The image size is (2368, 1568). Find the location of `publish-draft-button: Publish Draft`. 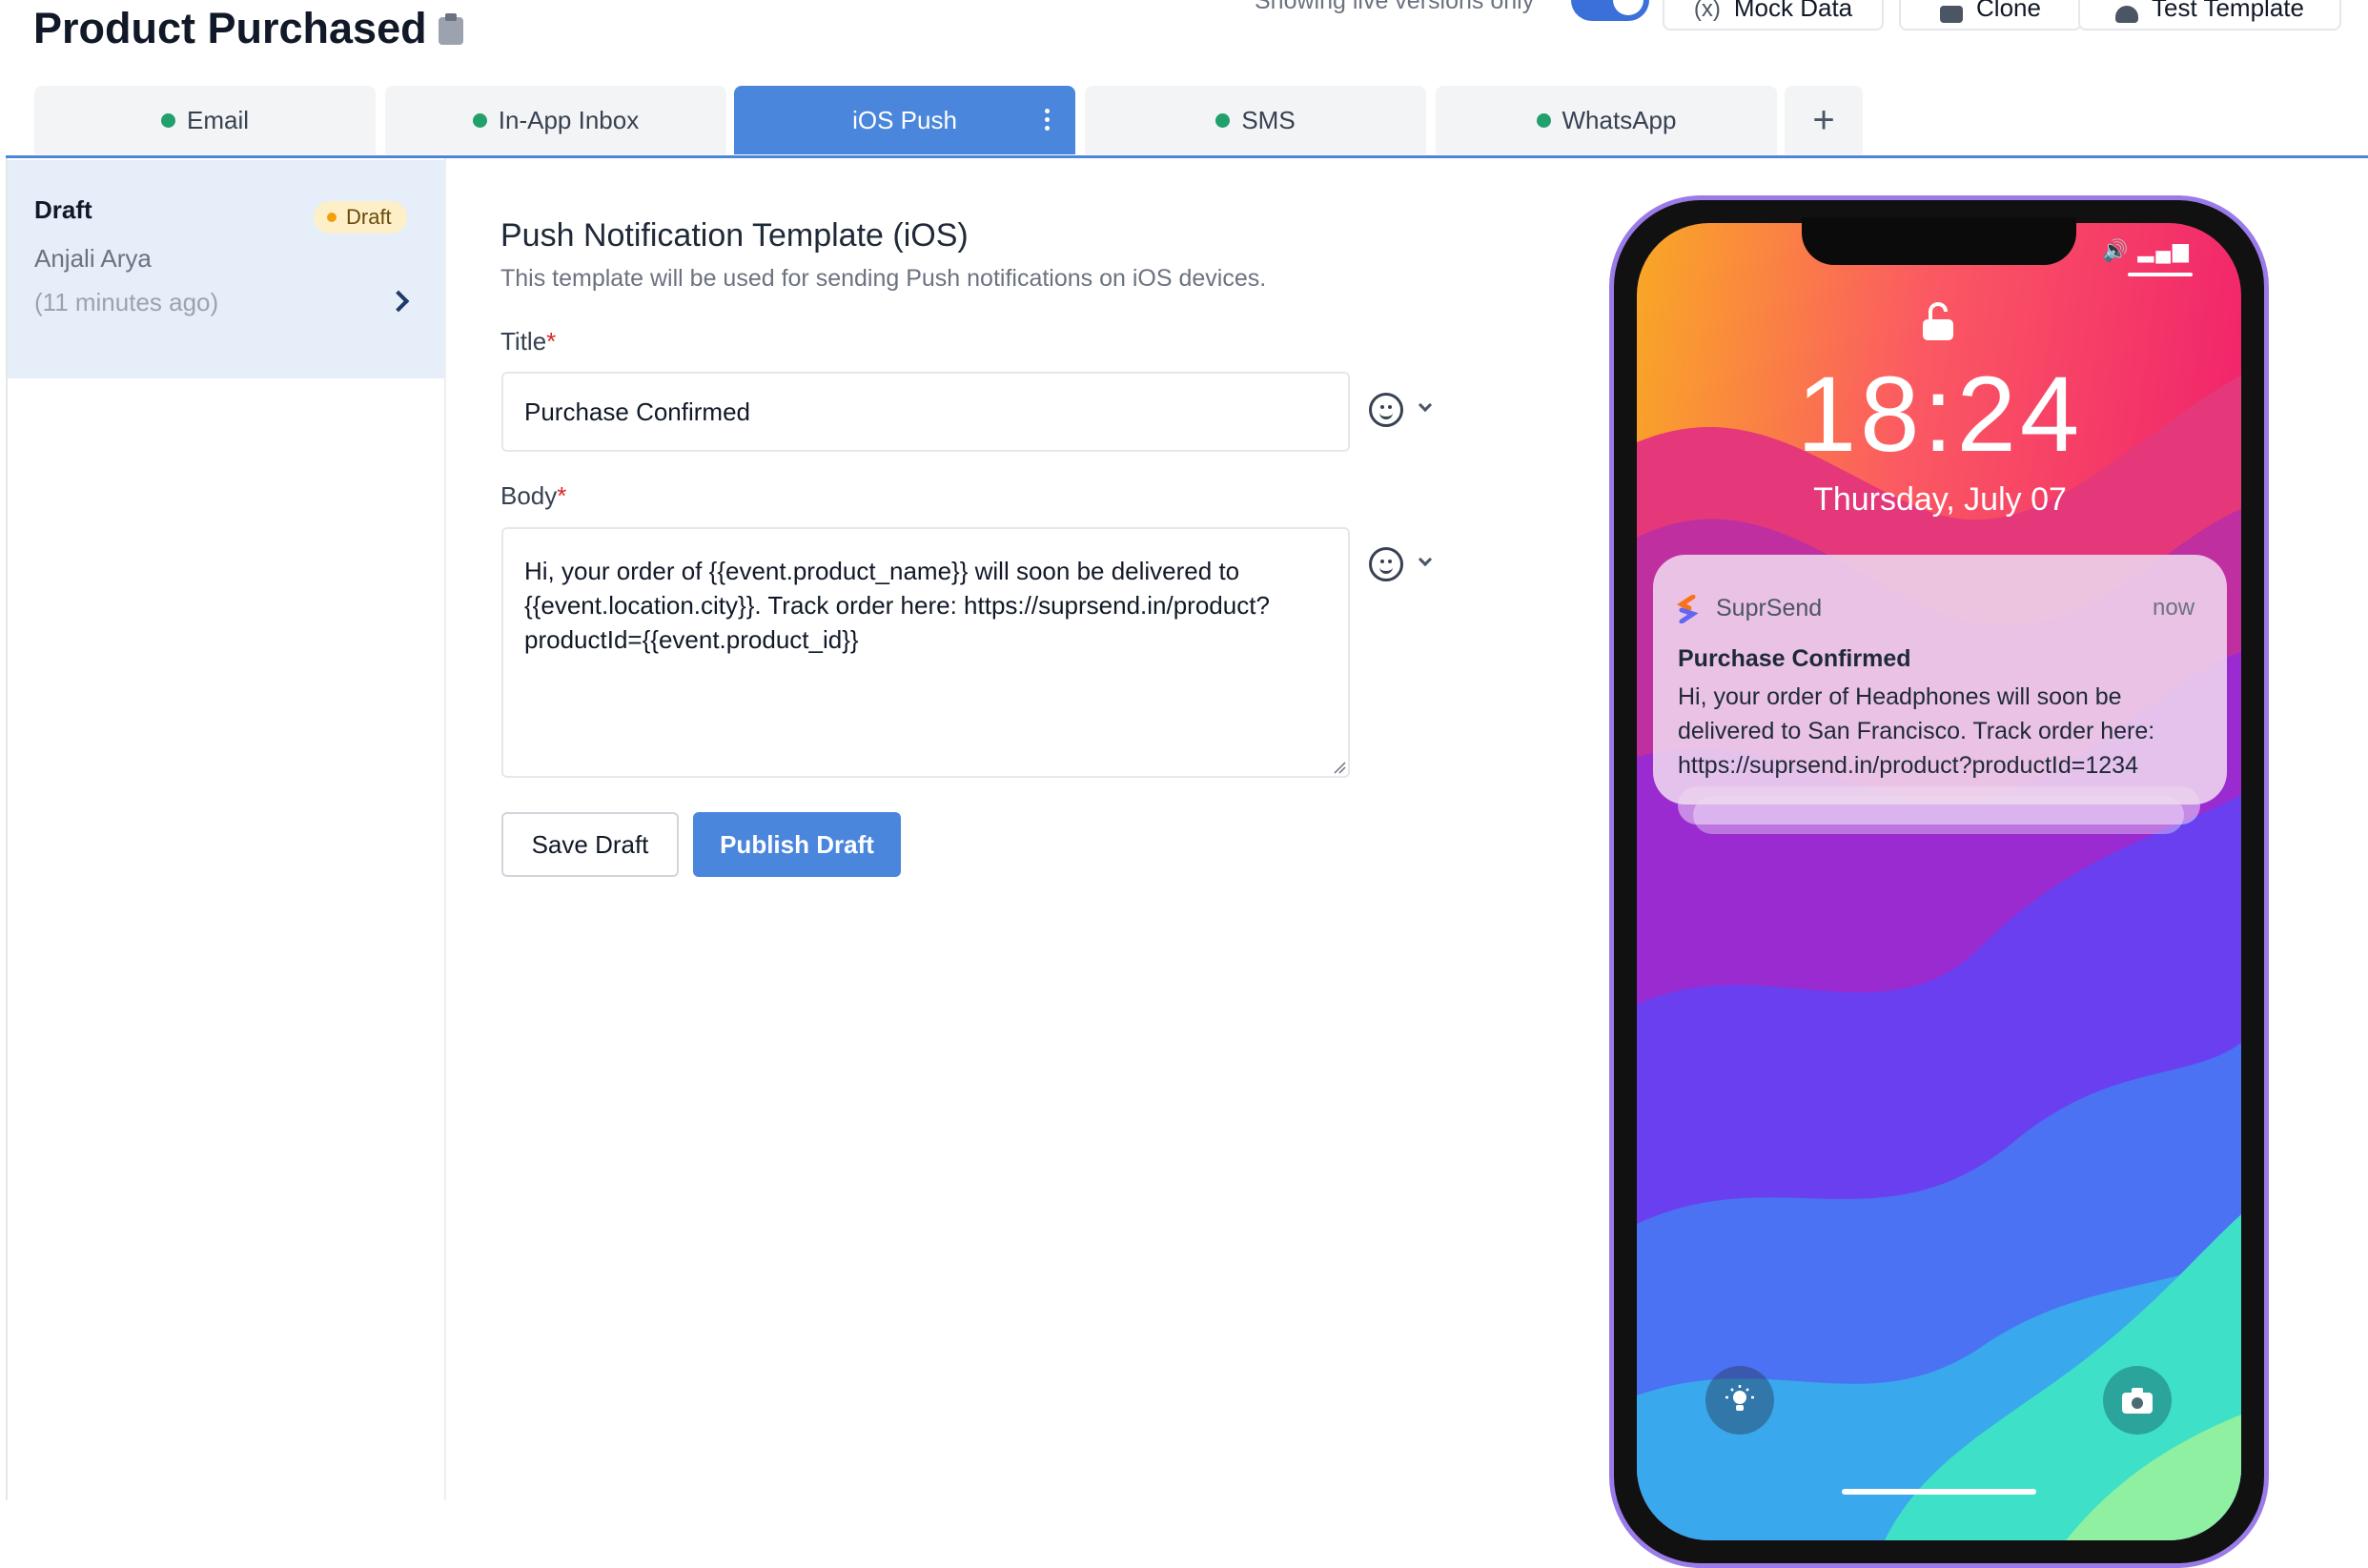

publish-draft-button: Publish Draft is located at coordinates (797, 844).